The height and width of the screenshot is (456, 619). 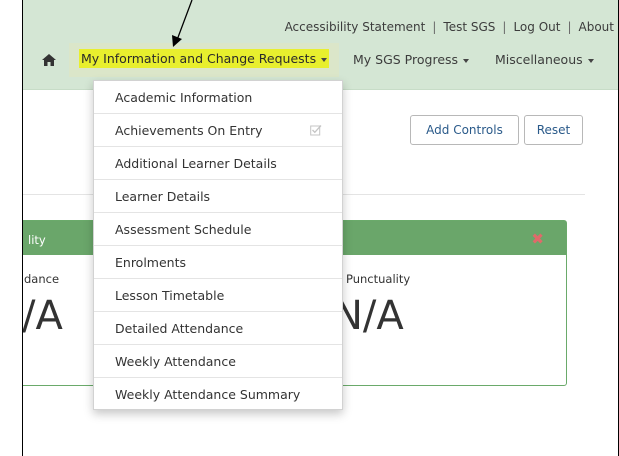 I want to click on menu-item-assessment-schedule: Assessment Schedule, so click(x=218, y=229).